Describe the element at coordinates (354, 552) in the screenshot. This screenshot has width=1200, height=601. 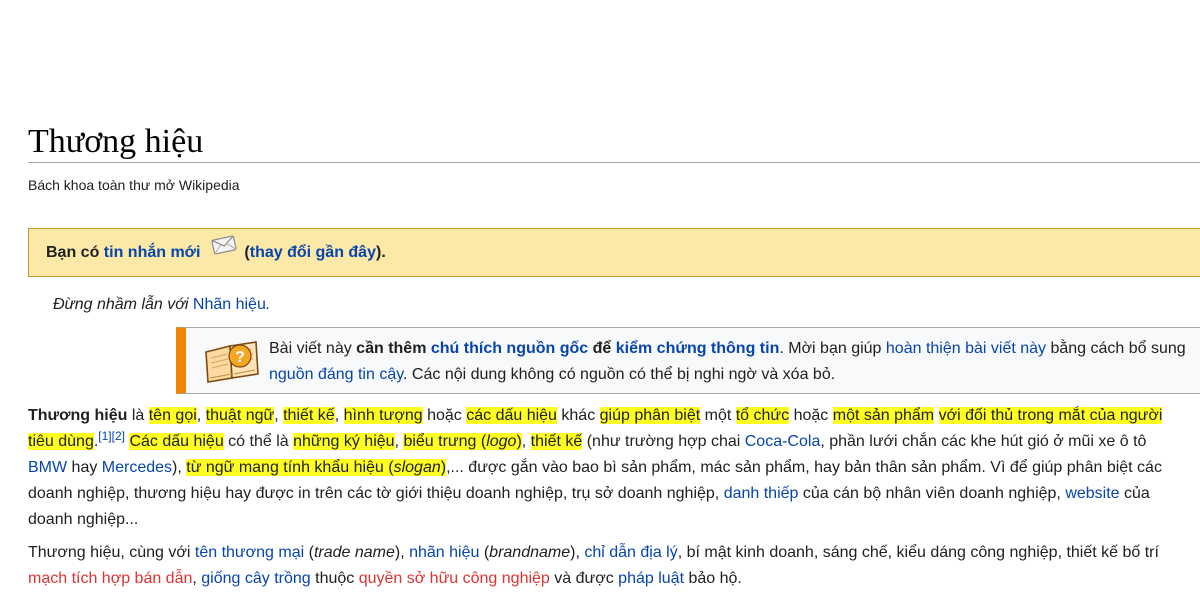
I see `italic-text: trade name` at that location.